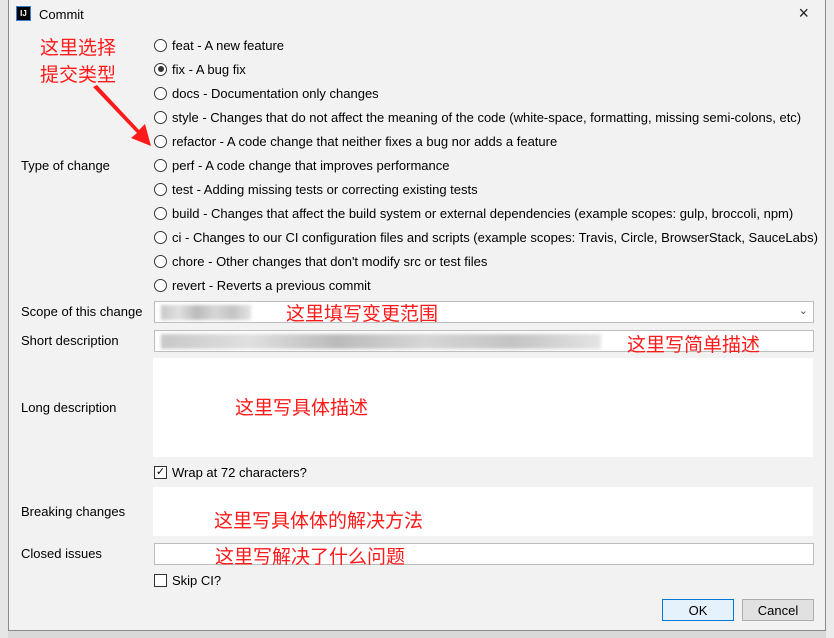 The image size is (834, 638). Describe the element at coordinates (271, 285) in the screenshot. I see `radio-label: revert - Reverts a previous commit` at that location.